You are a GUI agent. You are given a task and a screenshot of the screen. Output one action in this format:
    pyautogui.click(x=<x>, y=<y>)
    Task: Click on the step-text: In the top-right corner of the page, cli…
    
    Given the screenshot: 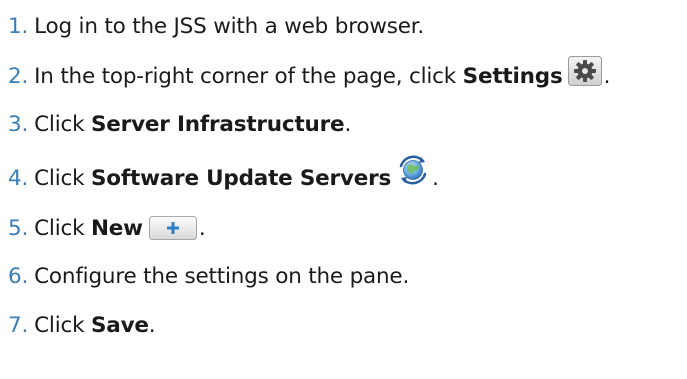 What is the action you would take?
    pyautogui.click(x=248, y=76)
    